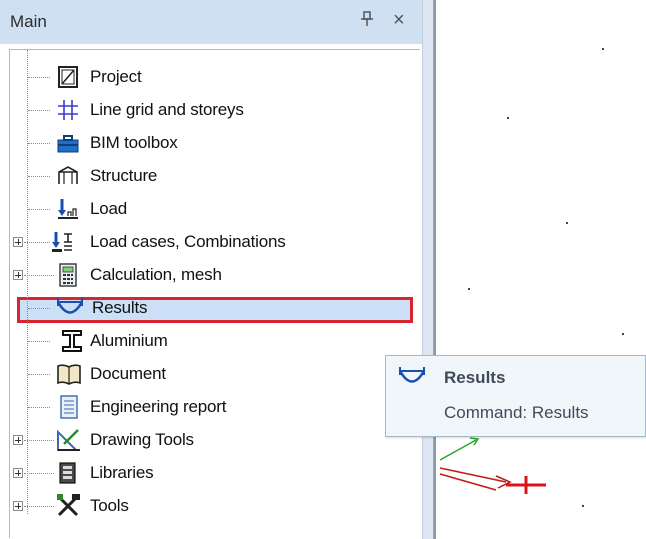 This screenshot has height=539, width=646. Describe the element at coordinates (68, 143) in the screenshot. I see `toolbox-icon` at that location.